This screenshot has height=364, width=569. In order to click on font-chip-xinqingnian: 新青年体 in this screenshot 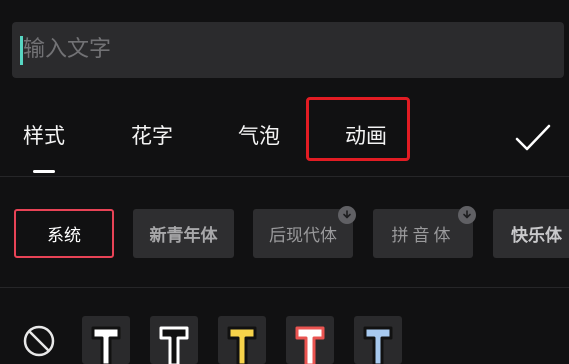, I will do `click(183, 233)`.